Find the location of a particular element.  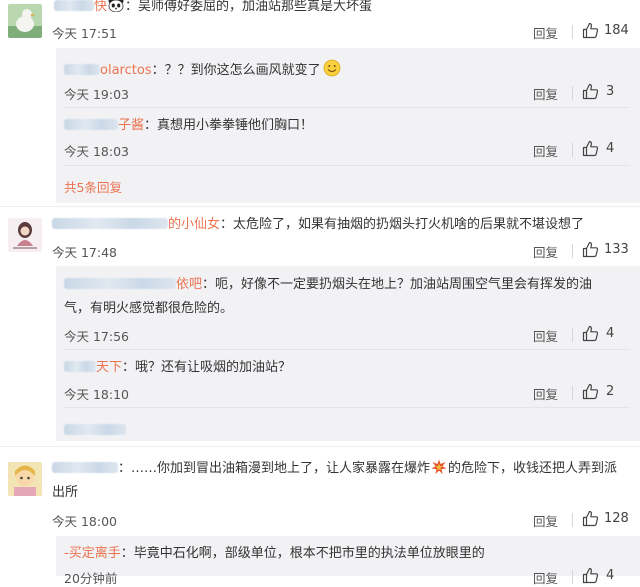

comment-text-line-2: 出所 is located at coordinates (65, 492).